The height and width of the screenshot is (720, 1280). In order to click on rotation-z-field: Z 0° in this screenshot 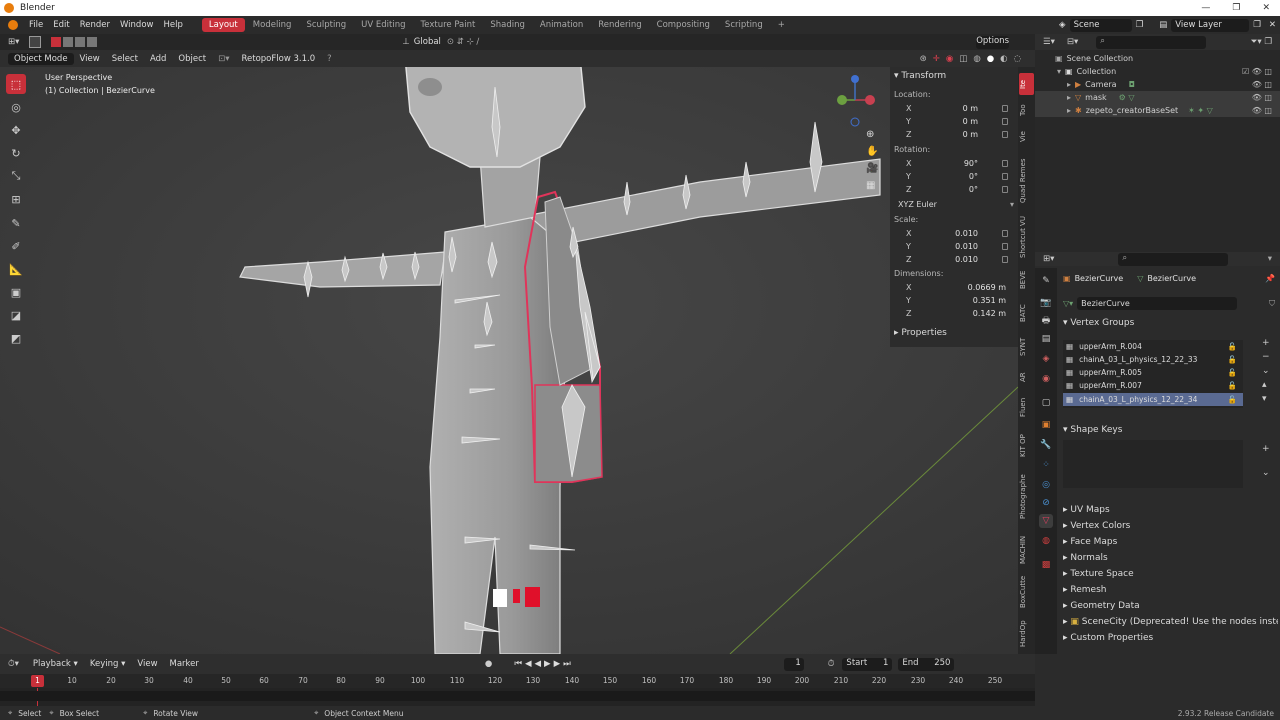, I will do `click(954, 189)`.